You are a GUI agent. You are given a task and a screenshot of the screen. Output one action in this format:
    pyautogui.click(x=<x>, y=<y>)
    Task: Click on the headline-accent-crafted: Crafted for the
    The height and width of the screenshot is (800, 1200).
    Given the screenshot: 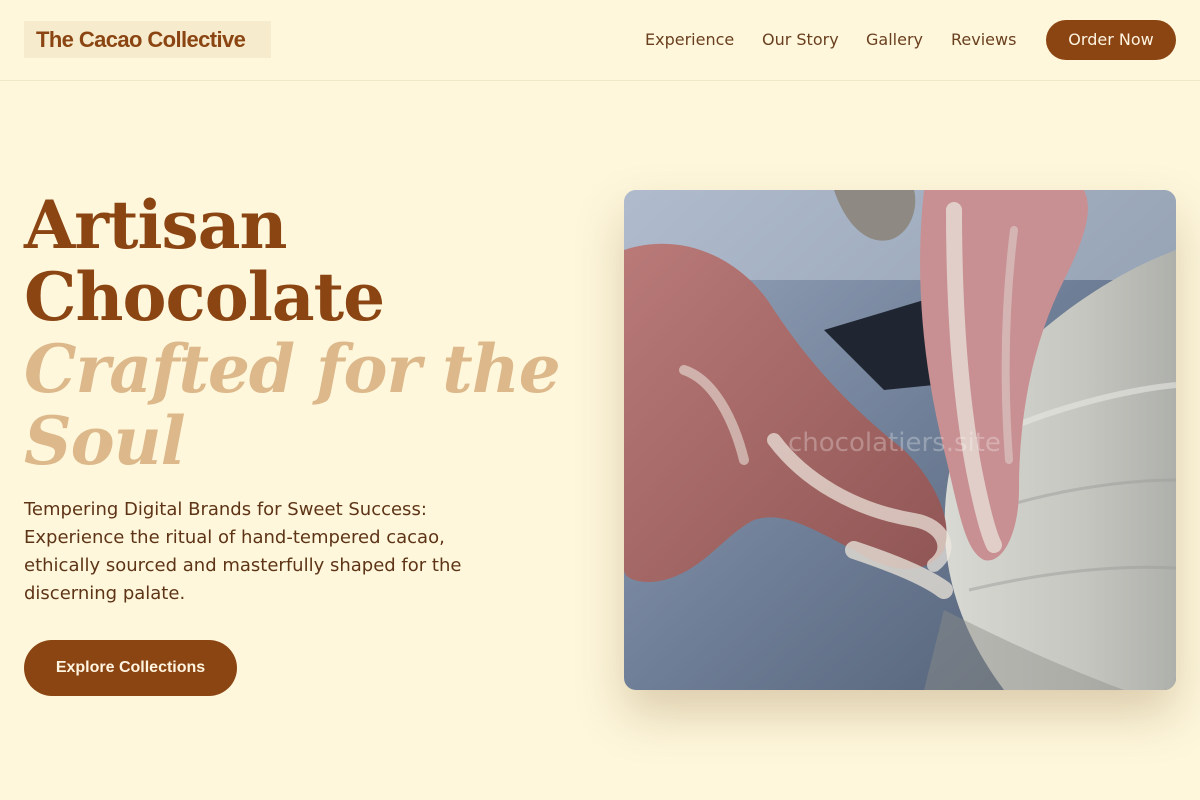 What is the action you would take?
    pyautogui.click(x=292, y=369)
    